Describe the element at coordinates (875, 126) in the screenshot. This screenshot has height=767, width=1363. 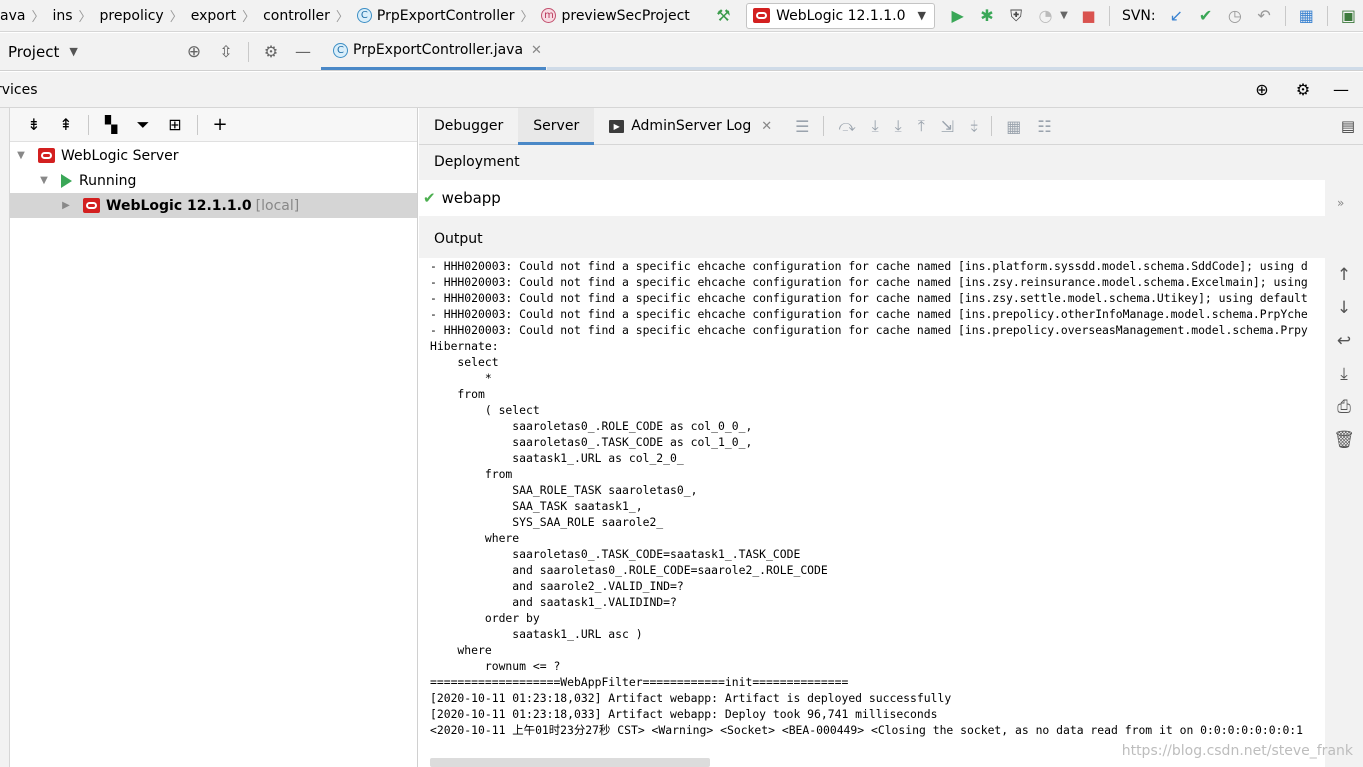
I see `step-into-icon: ⤓` at that location.